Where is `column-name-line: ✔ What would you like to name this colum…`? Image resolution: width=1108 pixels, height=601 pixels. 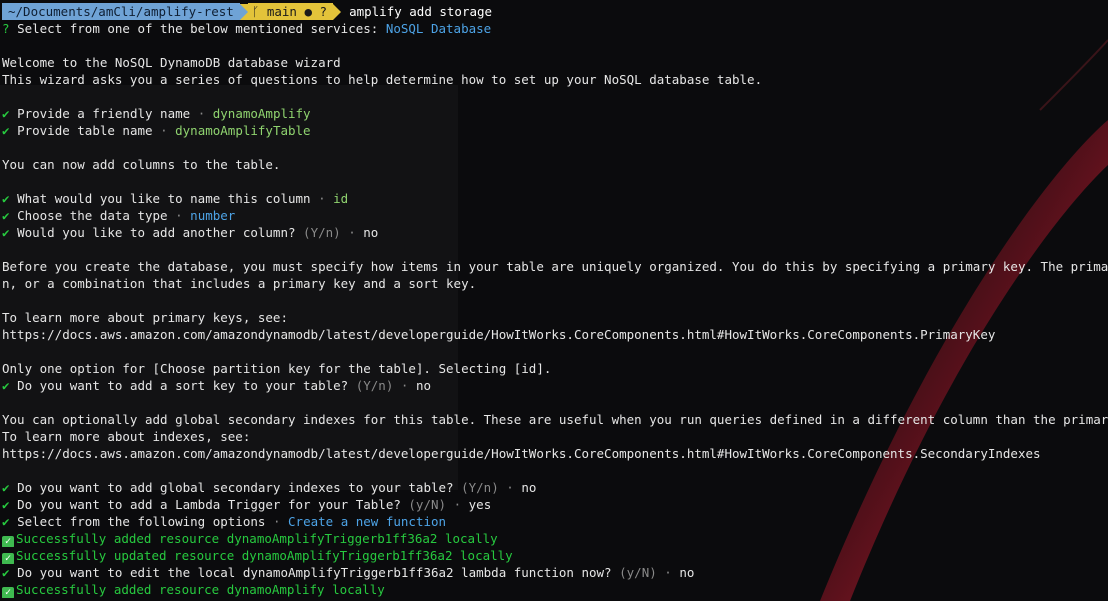
column-name-line: ✔ What would you like to name this colum… is located at coordinates (175, 198).